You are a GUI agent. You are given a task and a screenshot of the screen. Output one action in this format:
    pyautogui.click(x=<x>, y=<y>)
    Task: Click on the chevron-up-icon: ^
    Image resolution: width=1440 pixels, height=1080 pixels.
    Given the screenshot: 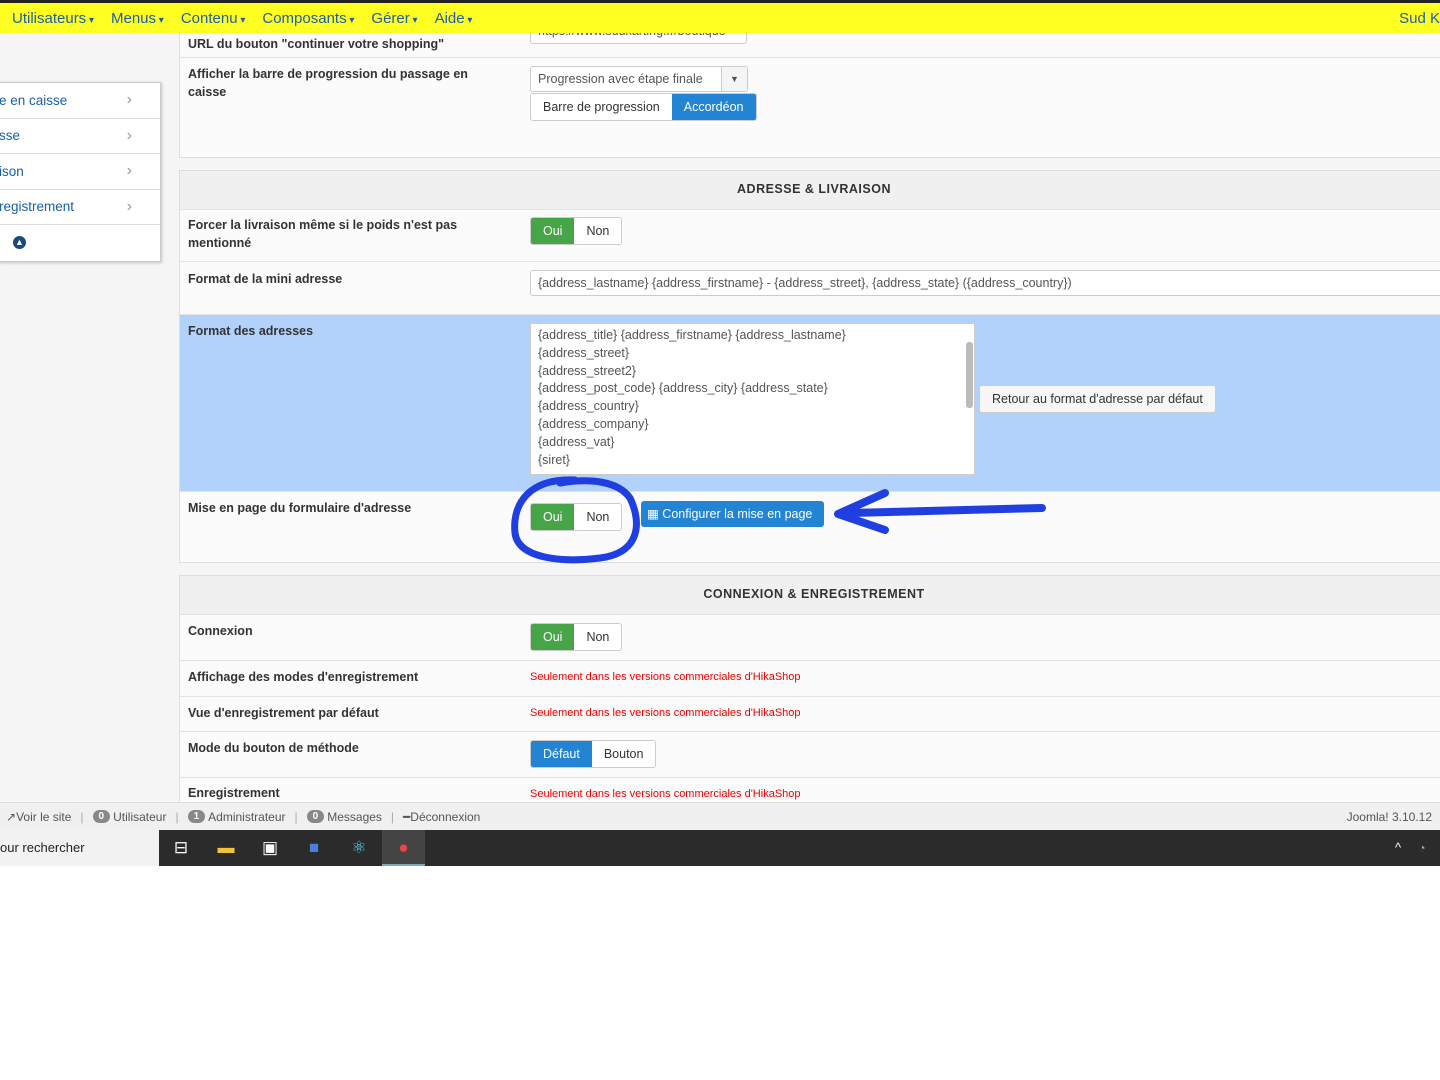 What is the action you would take?
    pyautogui.click(x=1398, y=848)
    